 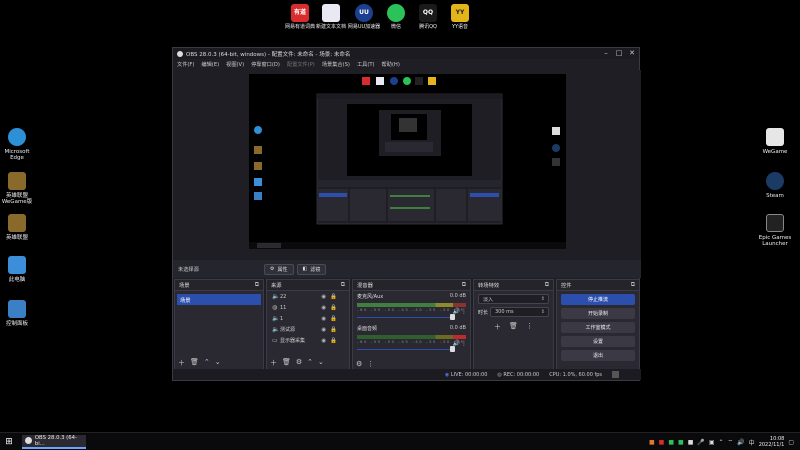 I want to click on source-item: 🔈 1 ◉🔒, so click(x=308, y=318).